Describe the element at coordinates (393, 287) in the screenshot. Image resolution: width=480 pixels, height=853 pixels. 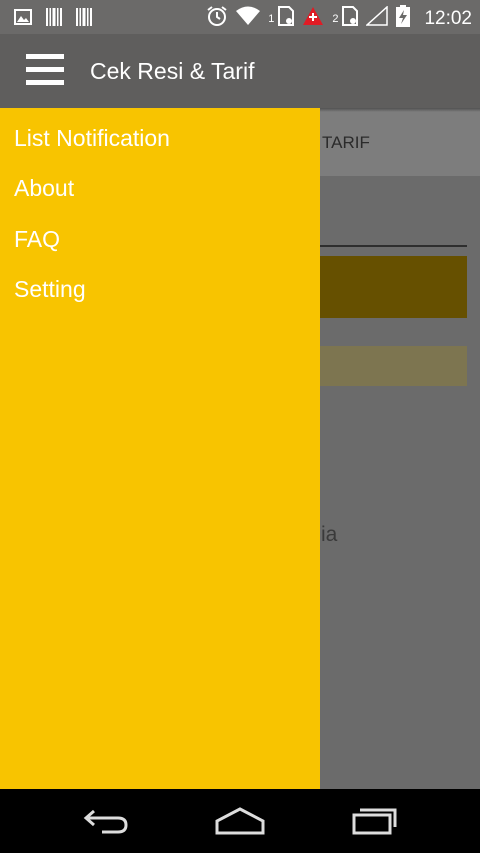
I see `check-button` at that location.